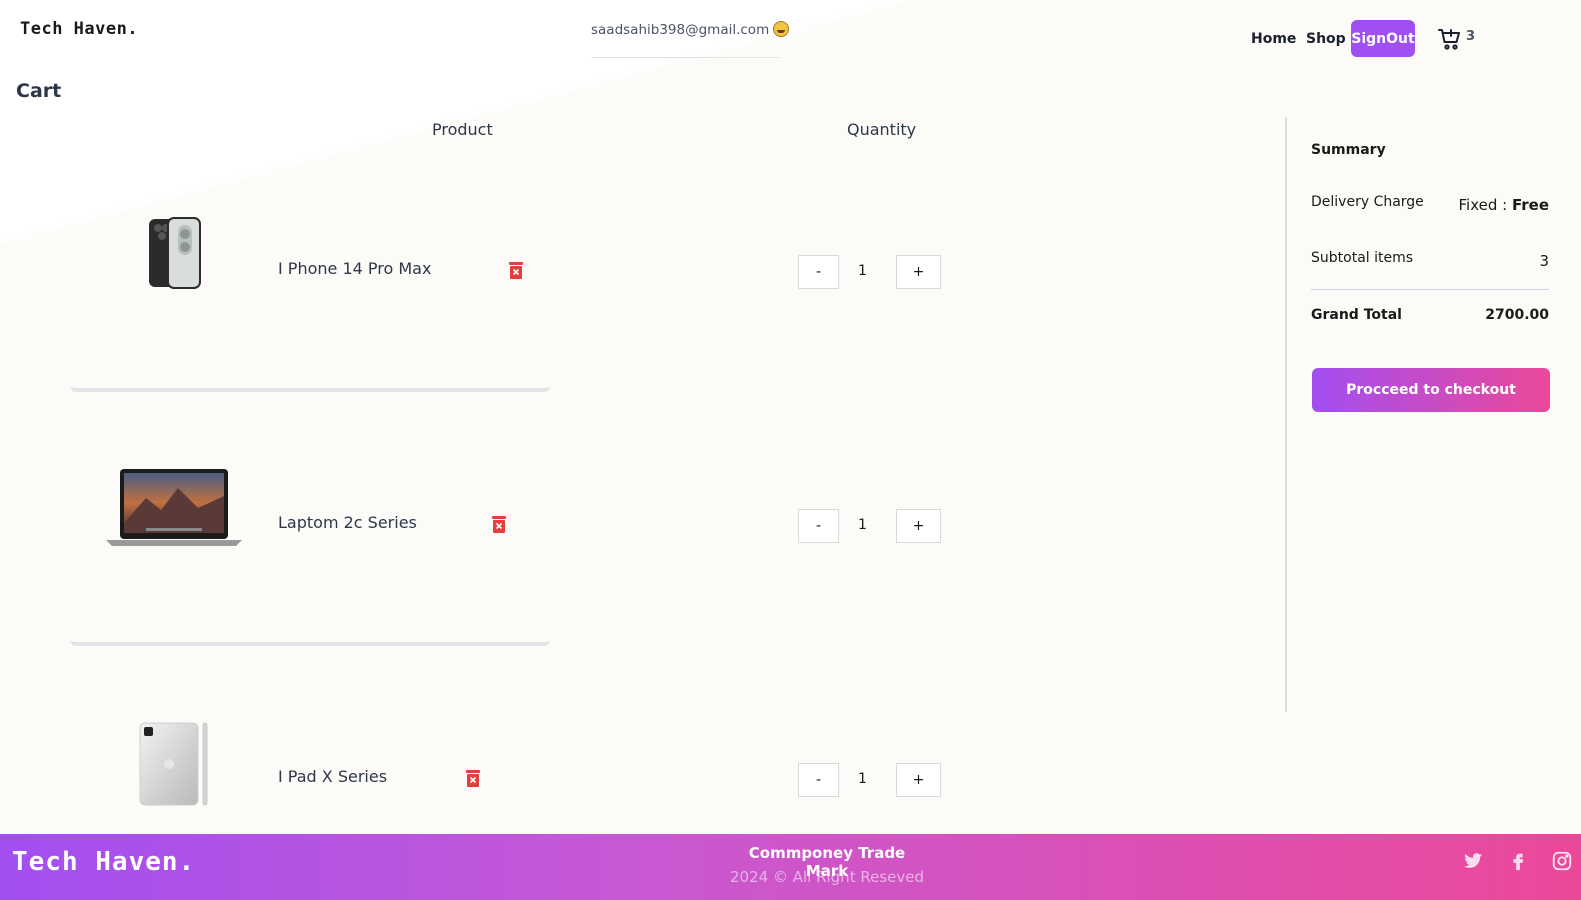  What do you see at coordinates (1430, 289) in the screenshot?
I see `summary-separator` at bounding box center [1430, 289].